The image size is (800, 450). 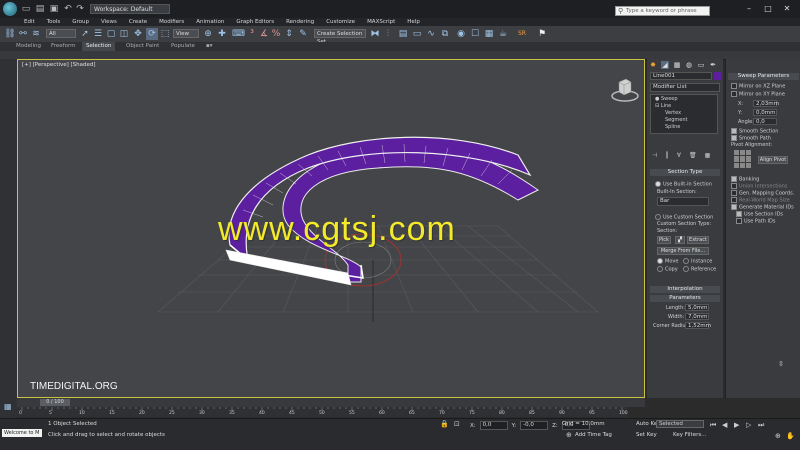 What do you see at coordinates (210, 22) in the screenshot?
I see `menu-animation: Animation` at bounding box center [210, 22].